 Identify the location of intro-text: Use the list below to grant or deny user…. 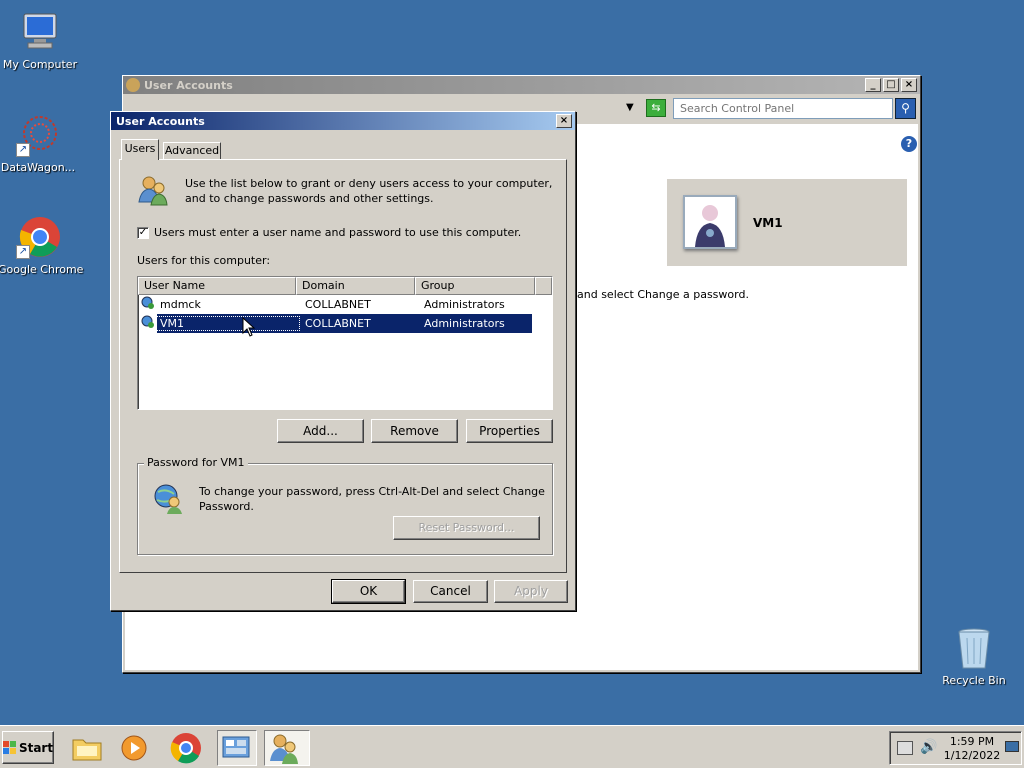
(368, 191).